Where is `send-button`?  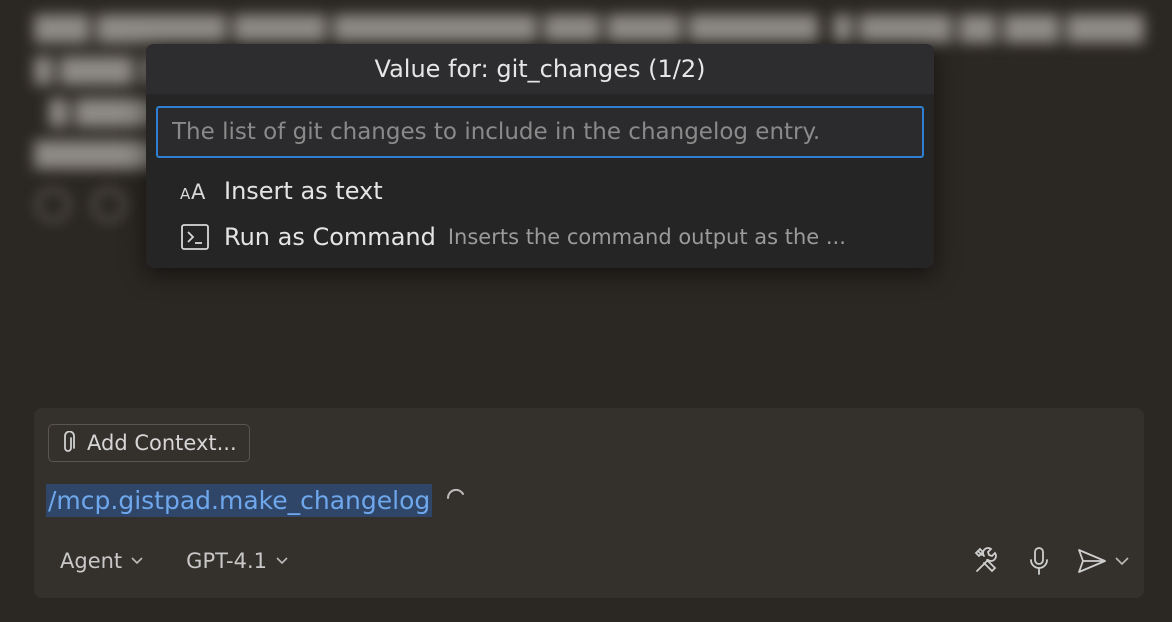 send-button is located at coordinates (1103, 561).